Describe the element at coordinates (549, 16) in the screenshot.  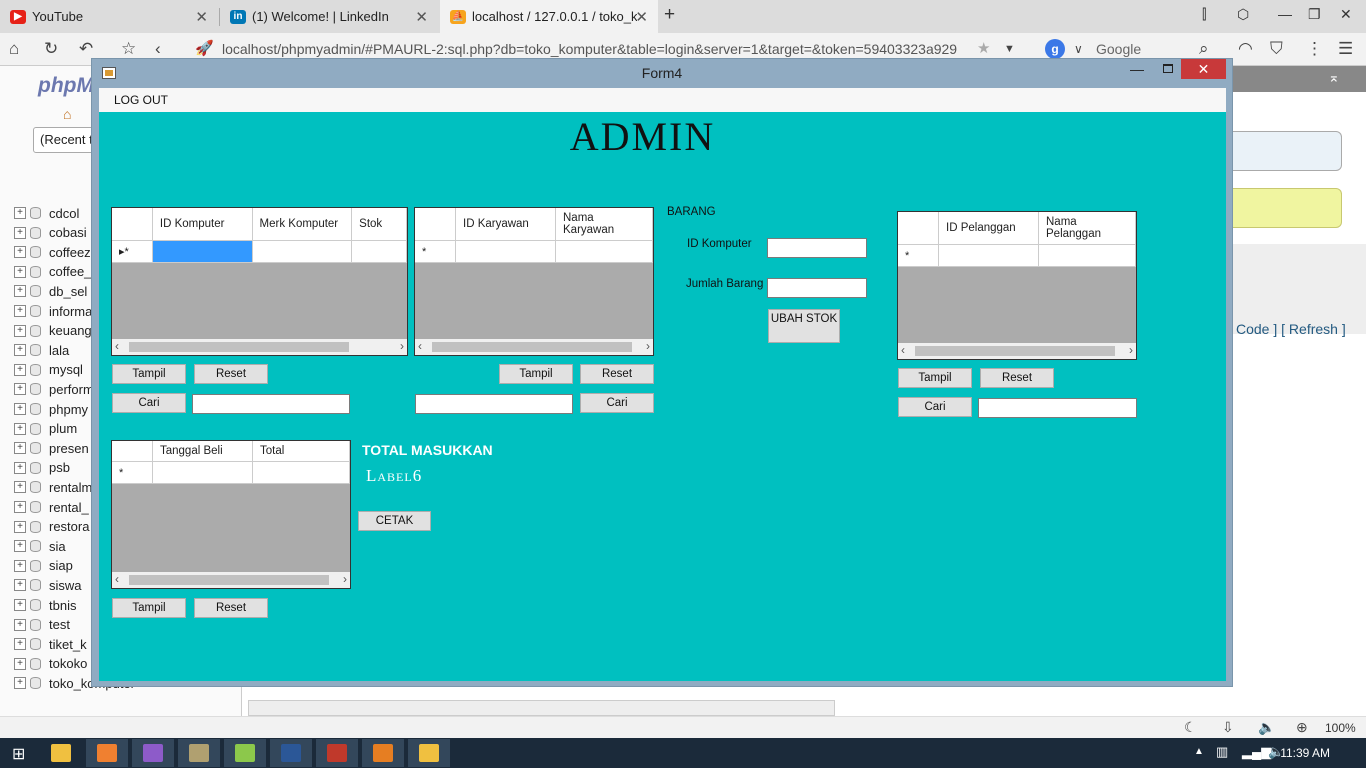
I see `tab-phpmyadmin: ⛵ localhost / 127.0.0.1 / toko_ko ✕` at that location.